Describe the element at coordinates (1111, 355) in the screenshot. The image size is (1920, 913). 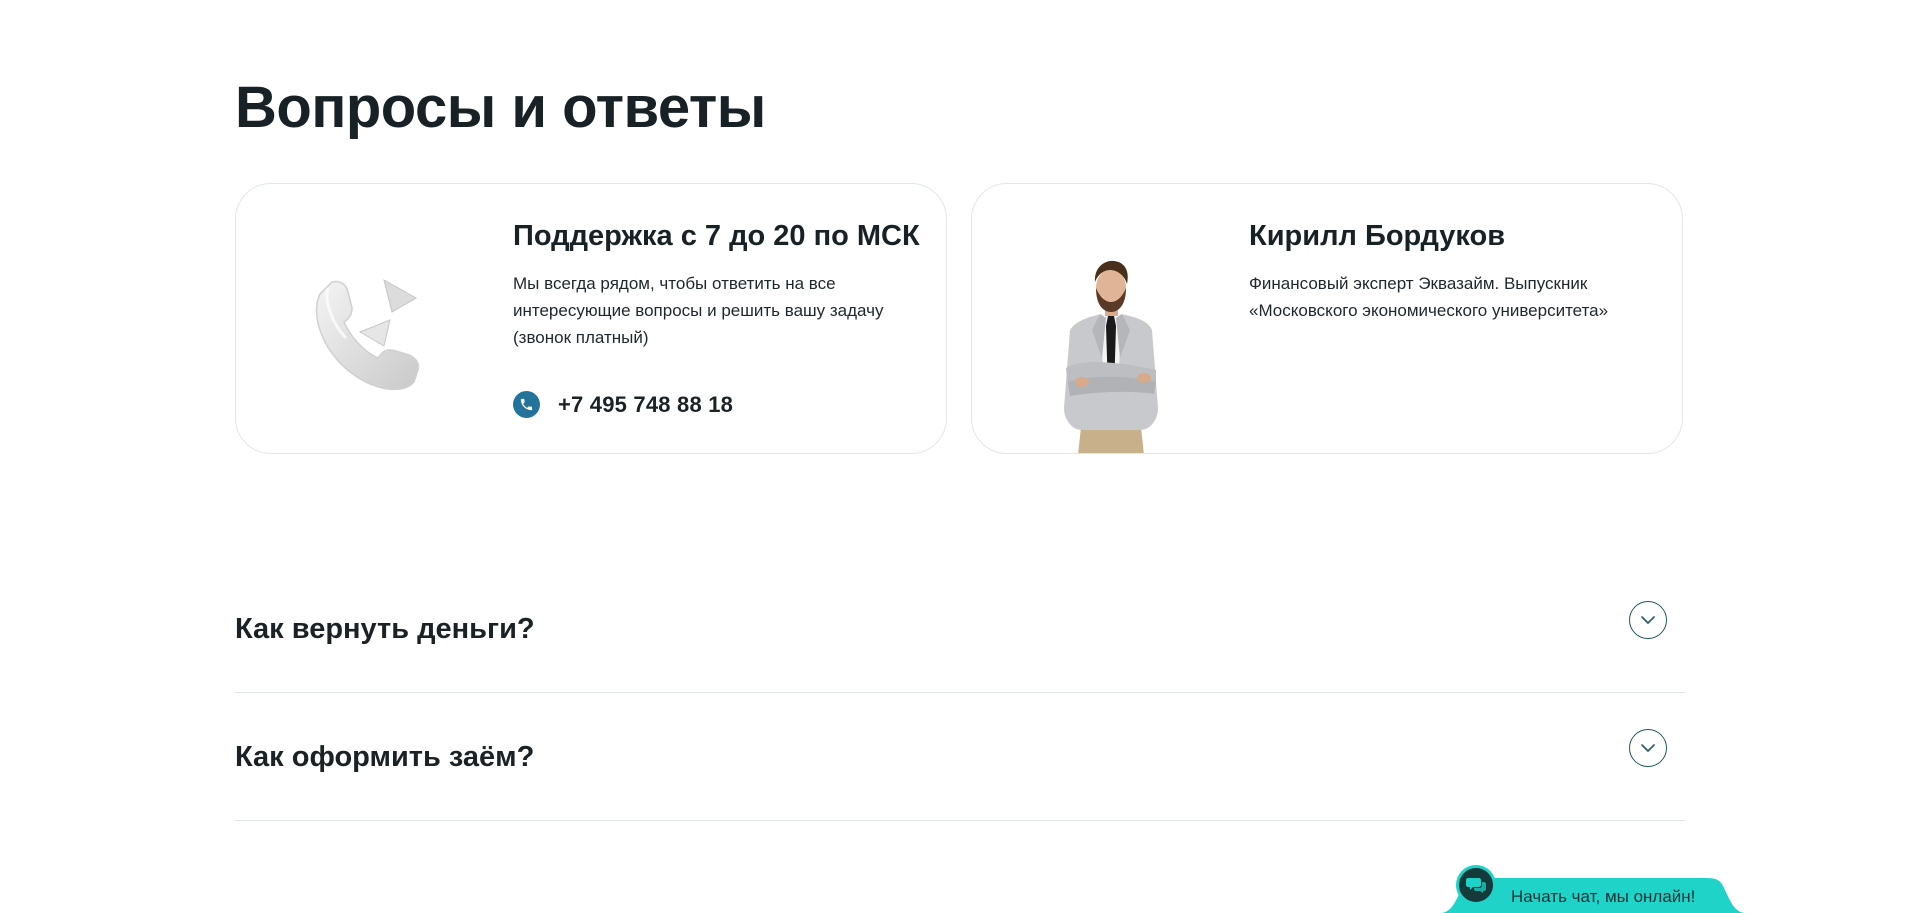
I see `expert-photo` at that location.